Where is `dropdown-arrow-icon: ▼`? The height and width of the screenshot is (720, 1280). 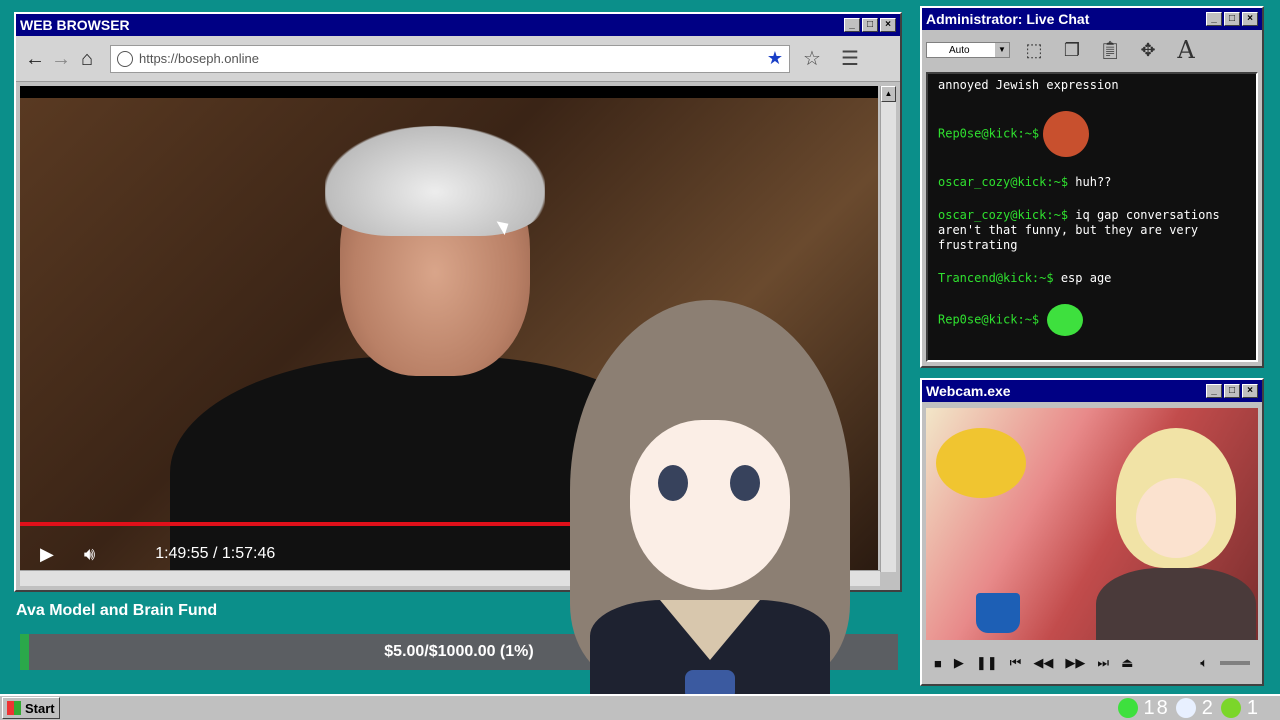 dropdown-arrow-icon: ▼ is located at coordinates (1002, 50).